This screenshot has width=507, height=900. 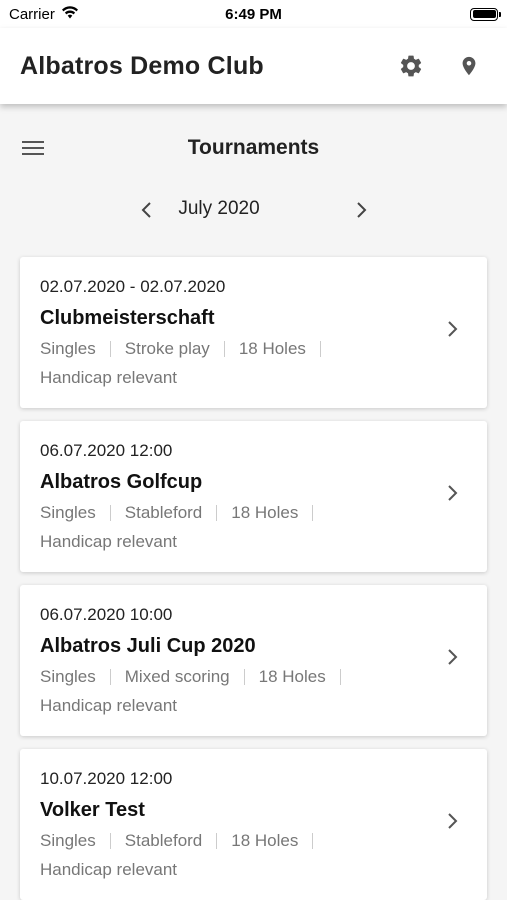 I want to click on wifi-icon, so click(x=70, y=14).